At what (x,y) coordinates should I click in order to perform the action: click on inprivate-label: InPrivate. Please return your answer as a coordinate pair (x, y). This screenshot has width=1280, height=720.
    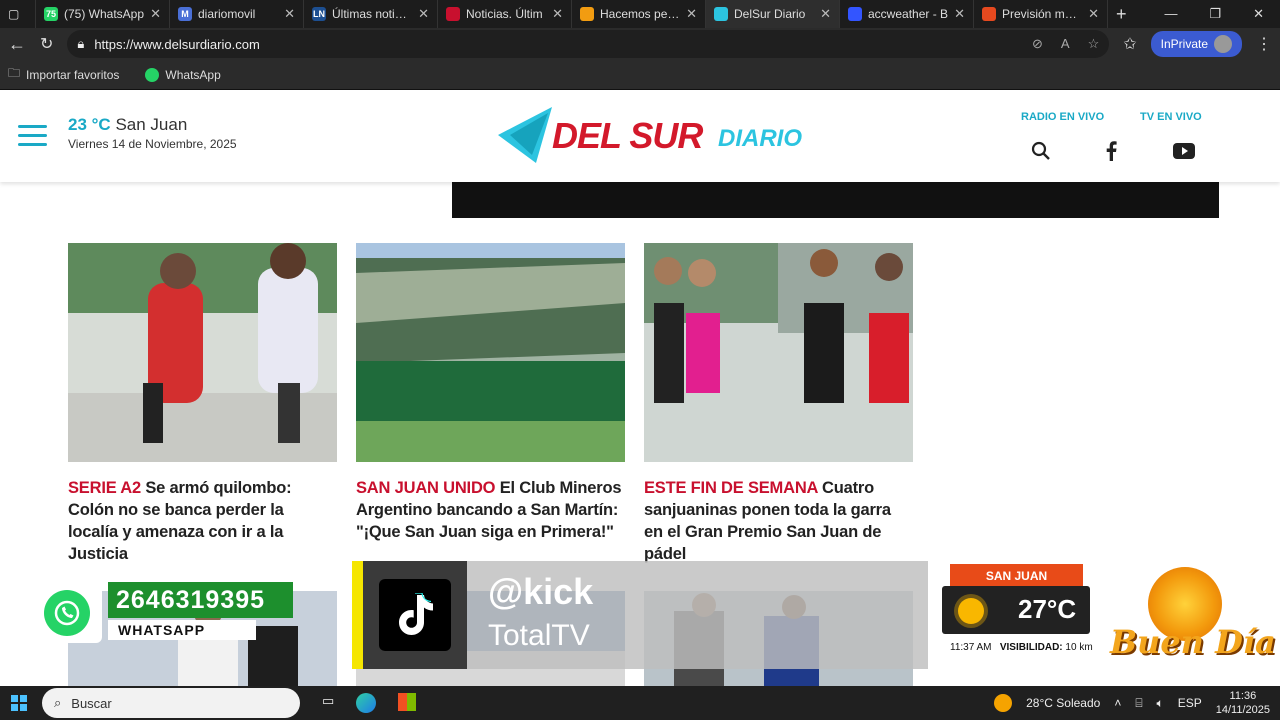
    Looking at the image, I should click on (1184, 44).